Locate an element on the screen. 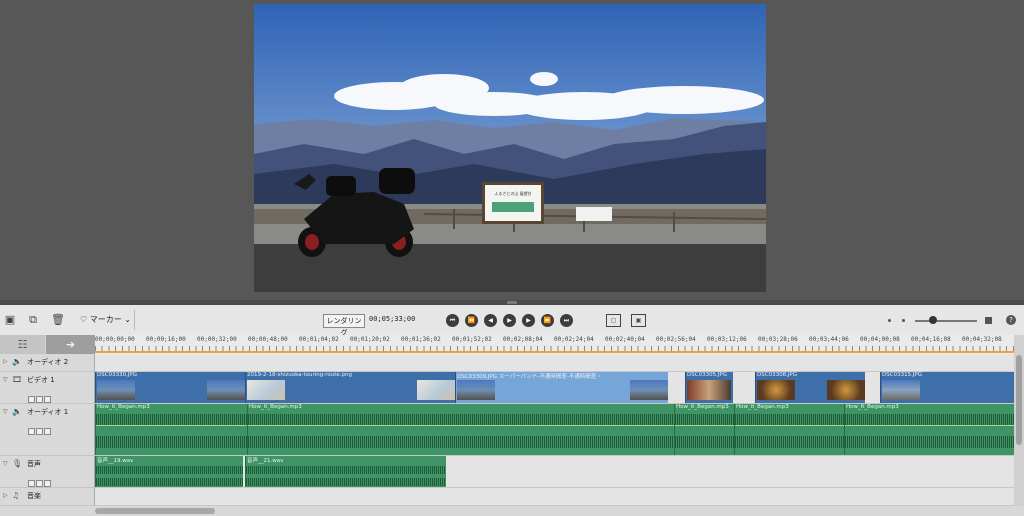 This screenshot has height=516, width=1024. track-header-audio1: ▽ 🔈 オーディオ 1 is located at coordinates (47, 430).